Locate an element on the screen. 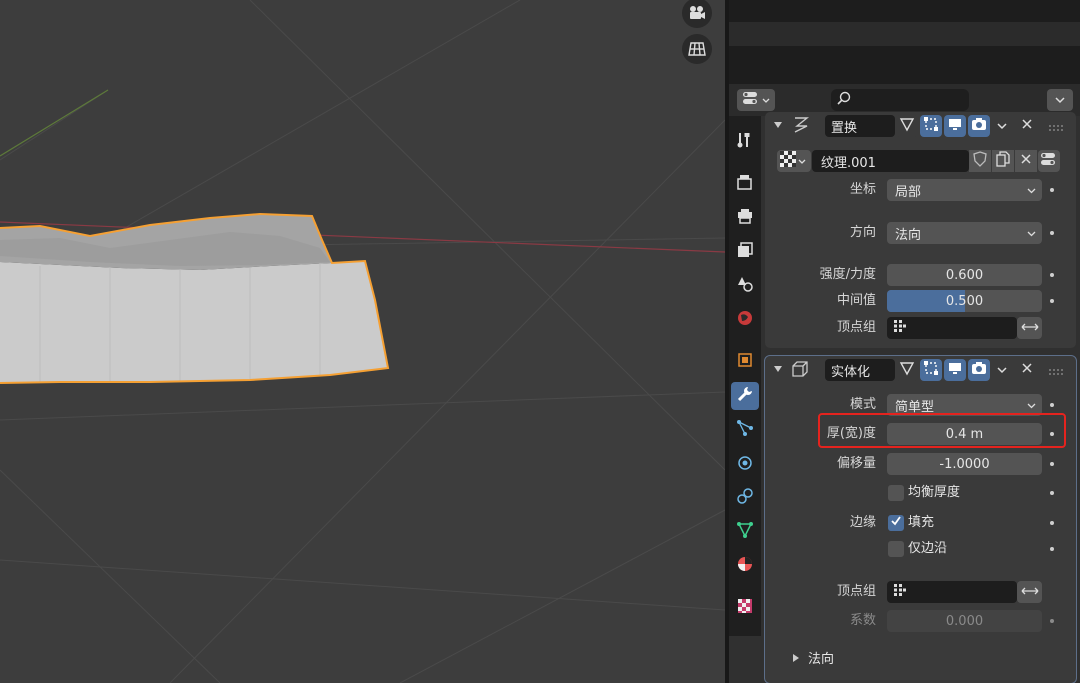  panel-header: 置换 is located at coordinates (920, 125).